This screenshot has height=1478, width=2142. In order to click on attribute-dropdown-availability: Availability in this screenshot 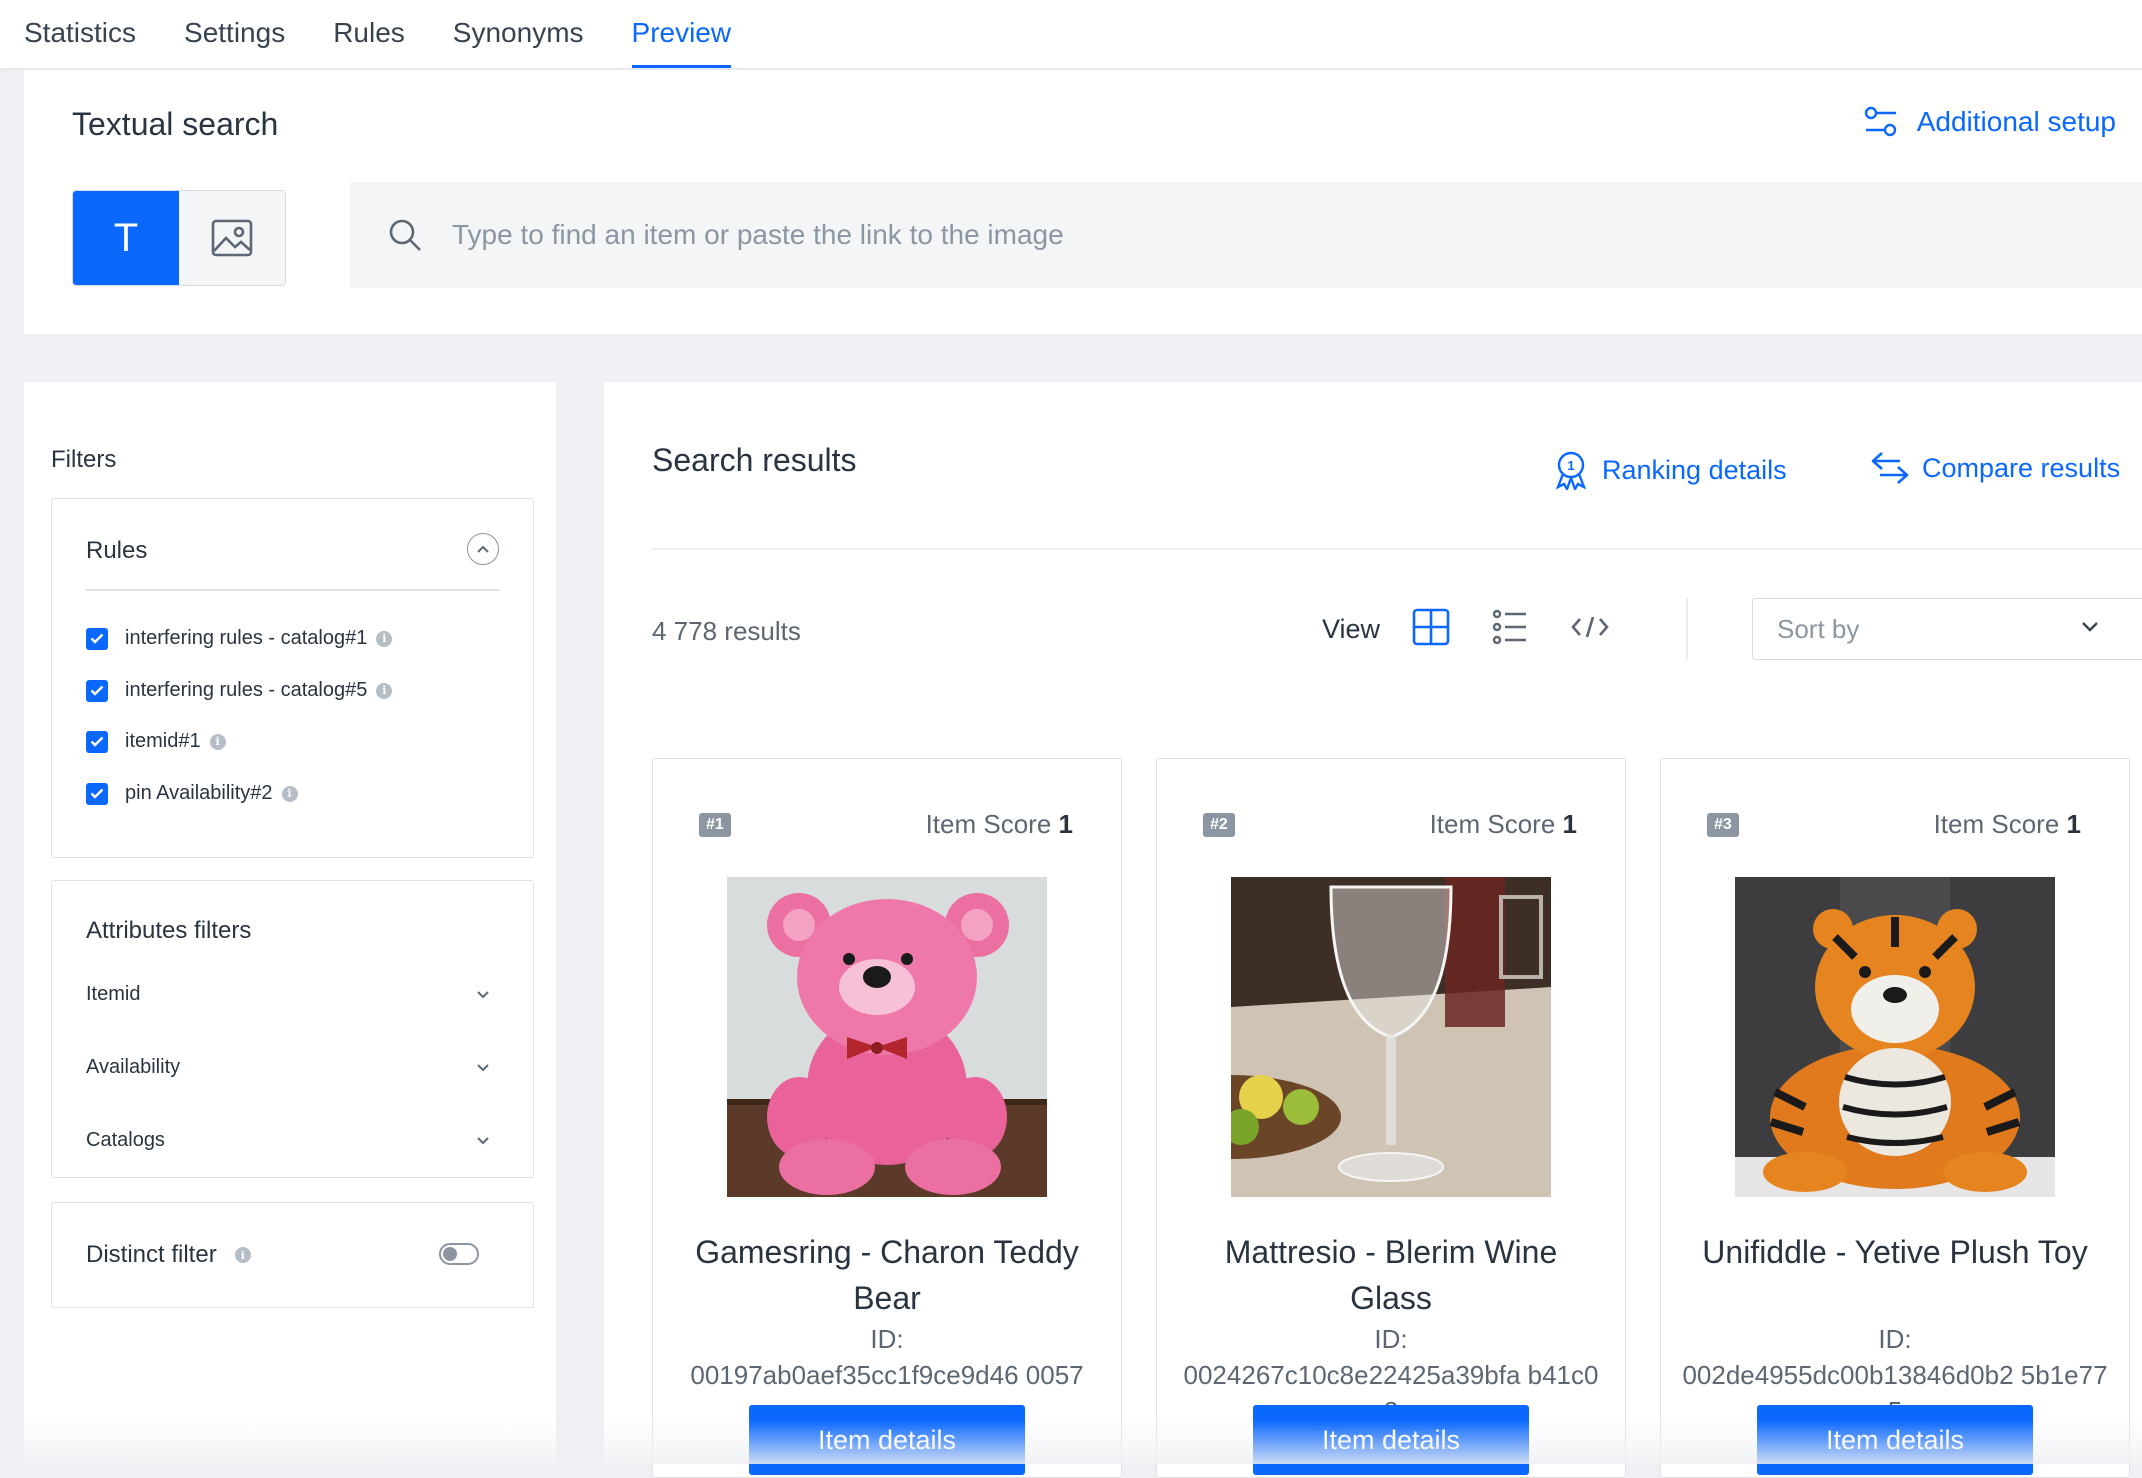, I will do `click(288, 1067)`.